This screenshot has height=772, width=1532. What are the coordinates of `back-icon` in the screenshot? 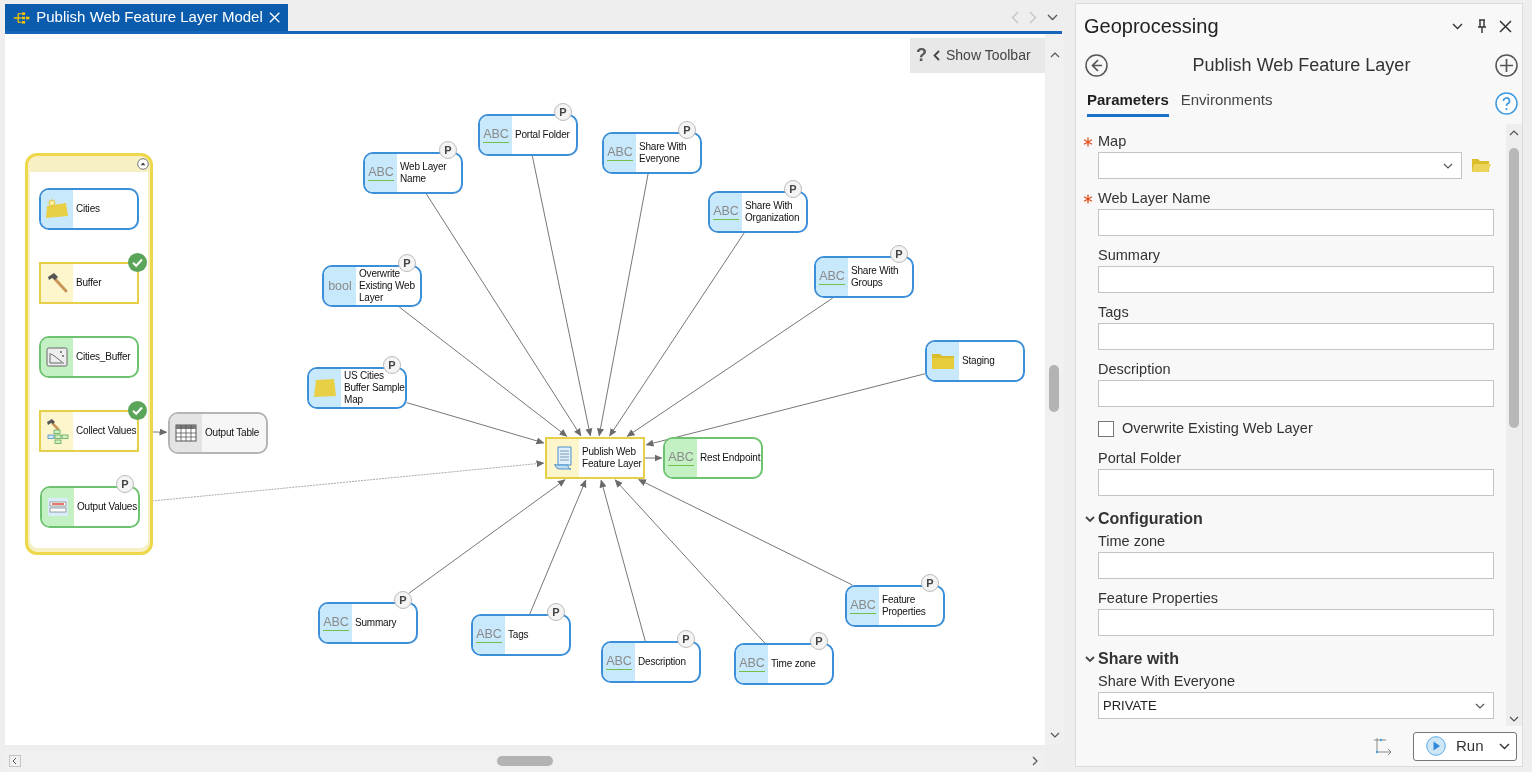 It's located at (1096, 65).